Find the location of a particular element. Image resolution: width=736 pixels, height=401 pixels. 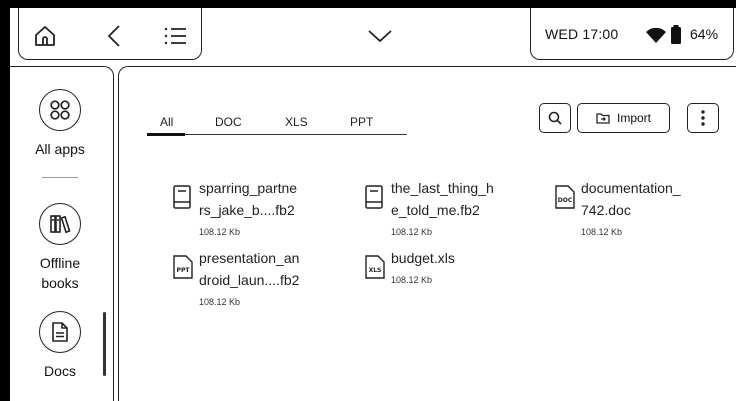

tab-doc: DOC is located at coordinates (228, 122).